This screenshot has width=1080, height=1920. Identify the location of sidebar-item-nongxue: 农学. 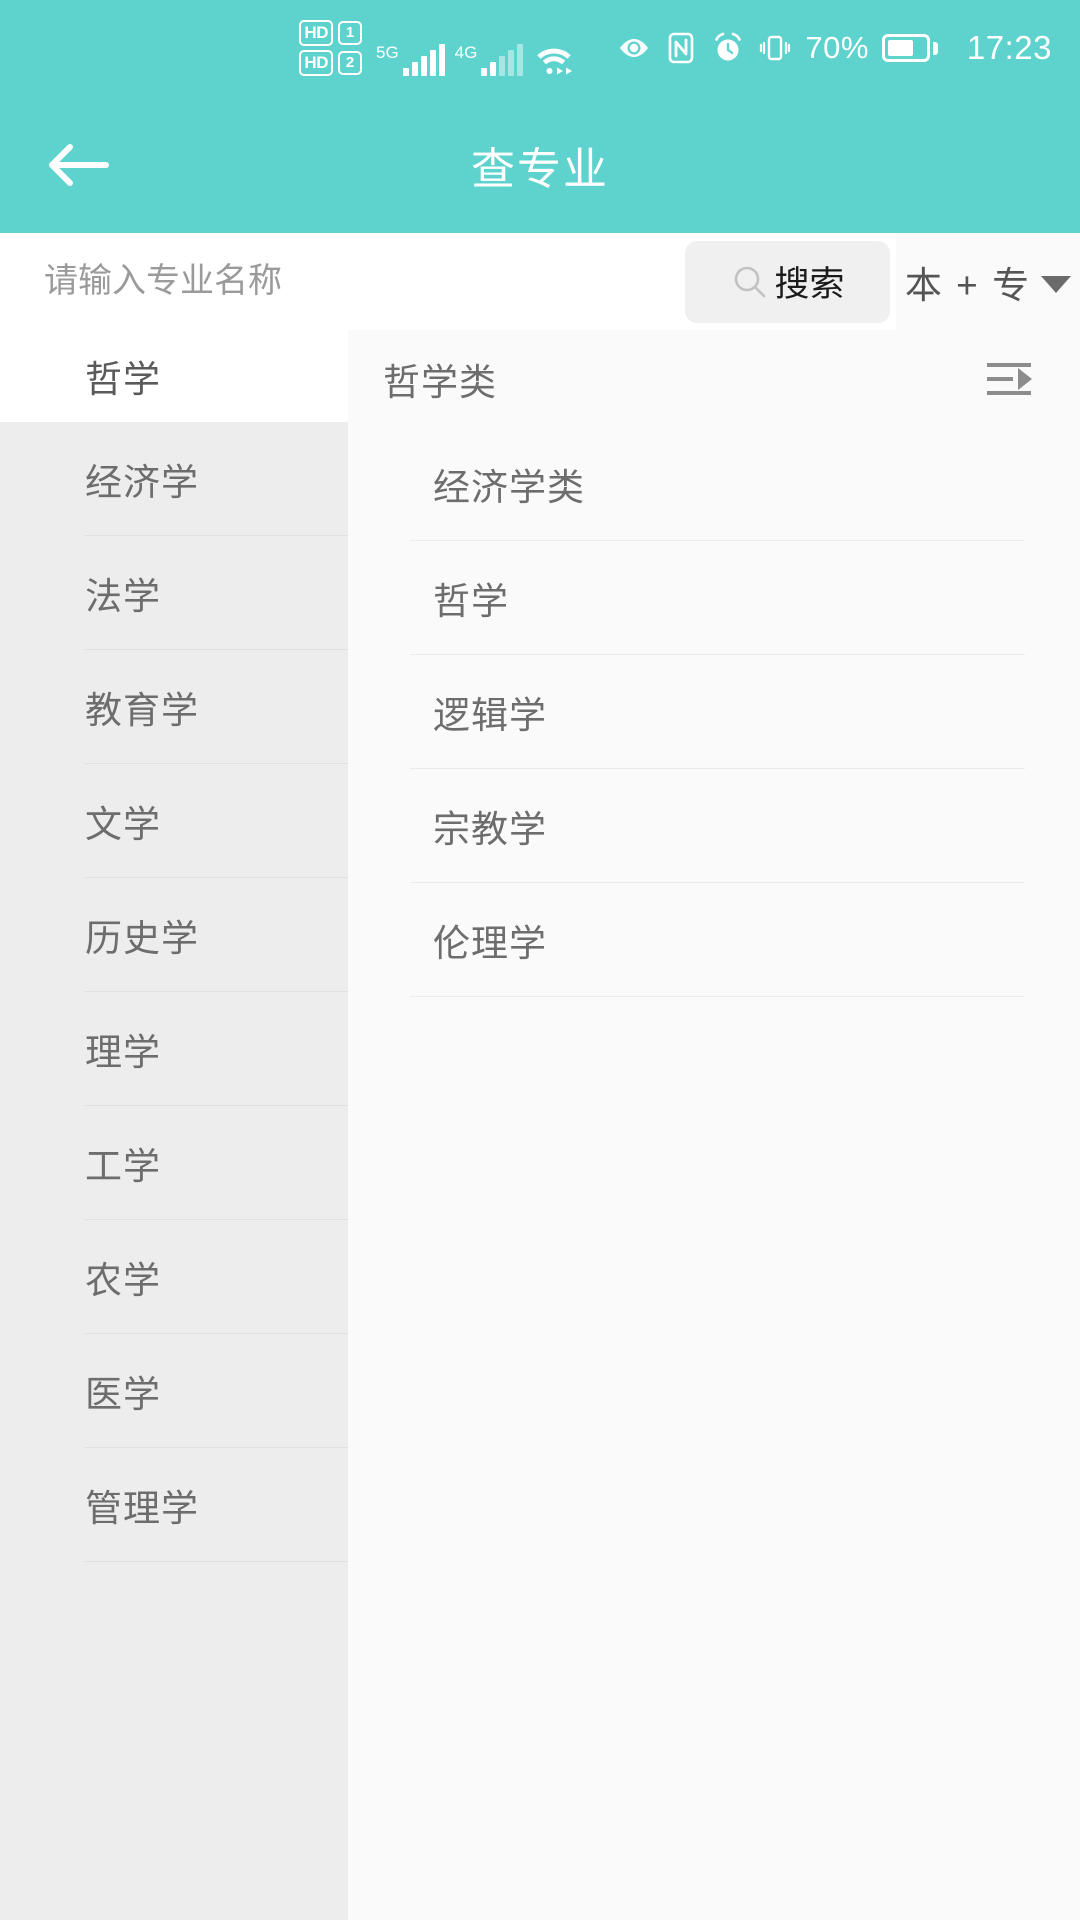
(174, 1277).